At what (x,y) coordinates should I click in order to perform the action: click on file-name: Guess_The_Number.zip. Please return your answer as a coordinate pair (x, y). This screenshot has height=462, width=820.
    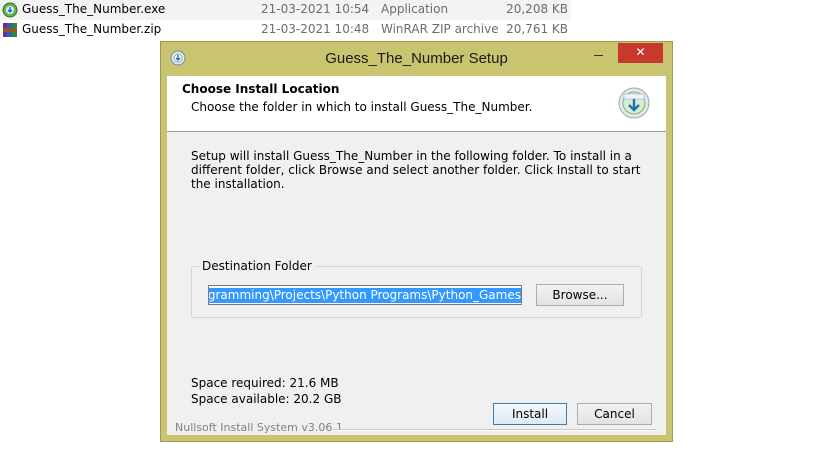
    Looking at the image, I should click on (92, 29).